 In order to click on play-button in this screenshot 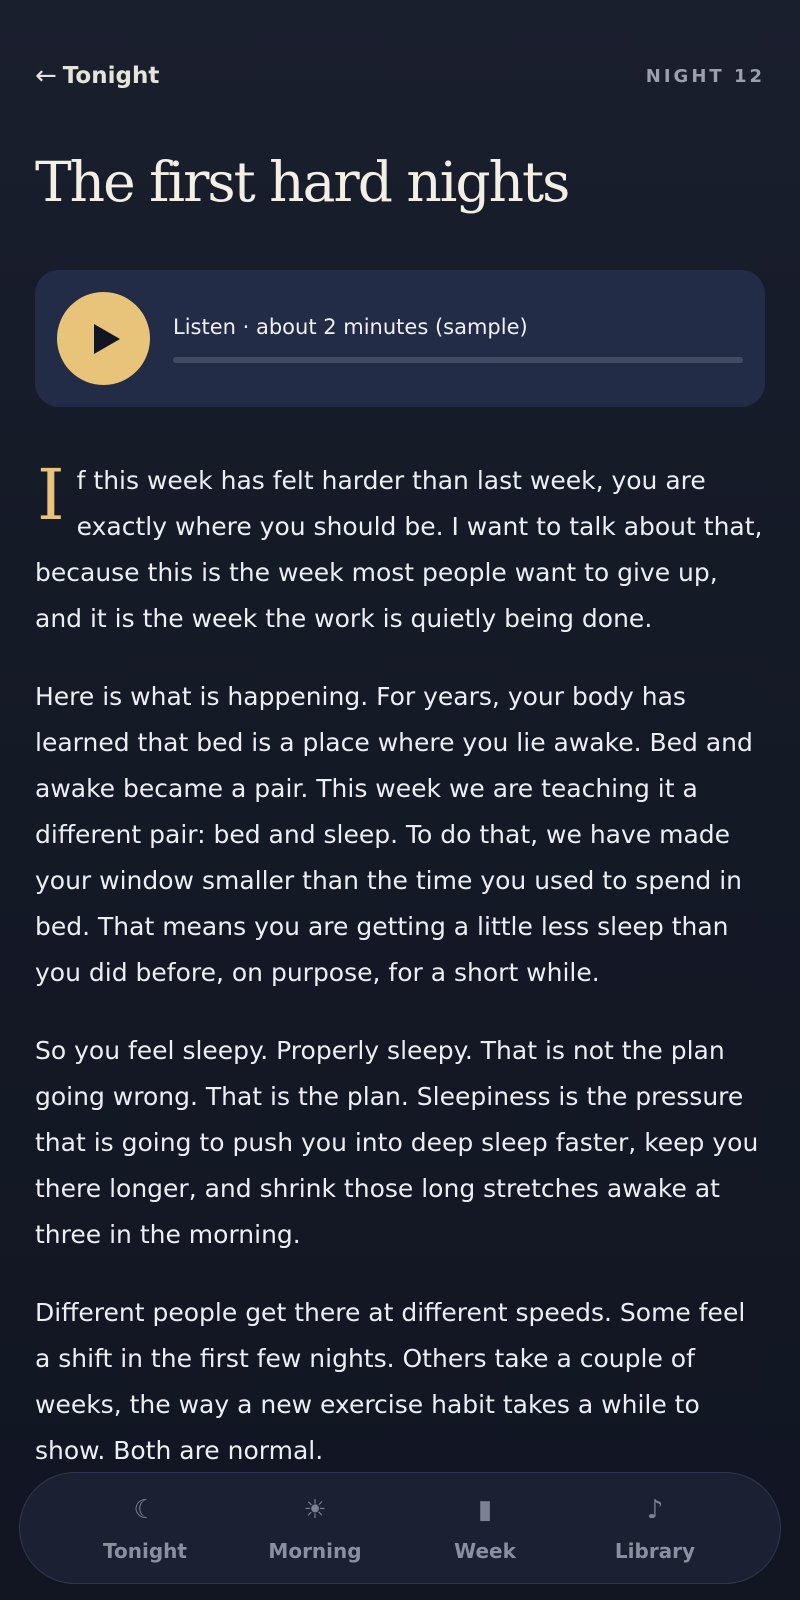, I will do `click(103, 338)`.